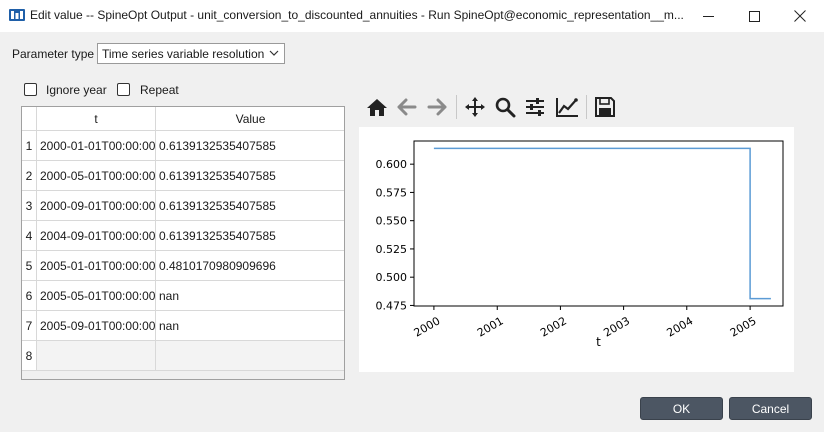 The height and width of the screenshot is (432, 824). I want to click on configure-subplots-button, so click(535, 107).